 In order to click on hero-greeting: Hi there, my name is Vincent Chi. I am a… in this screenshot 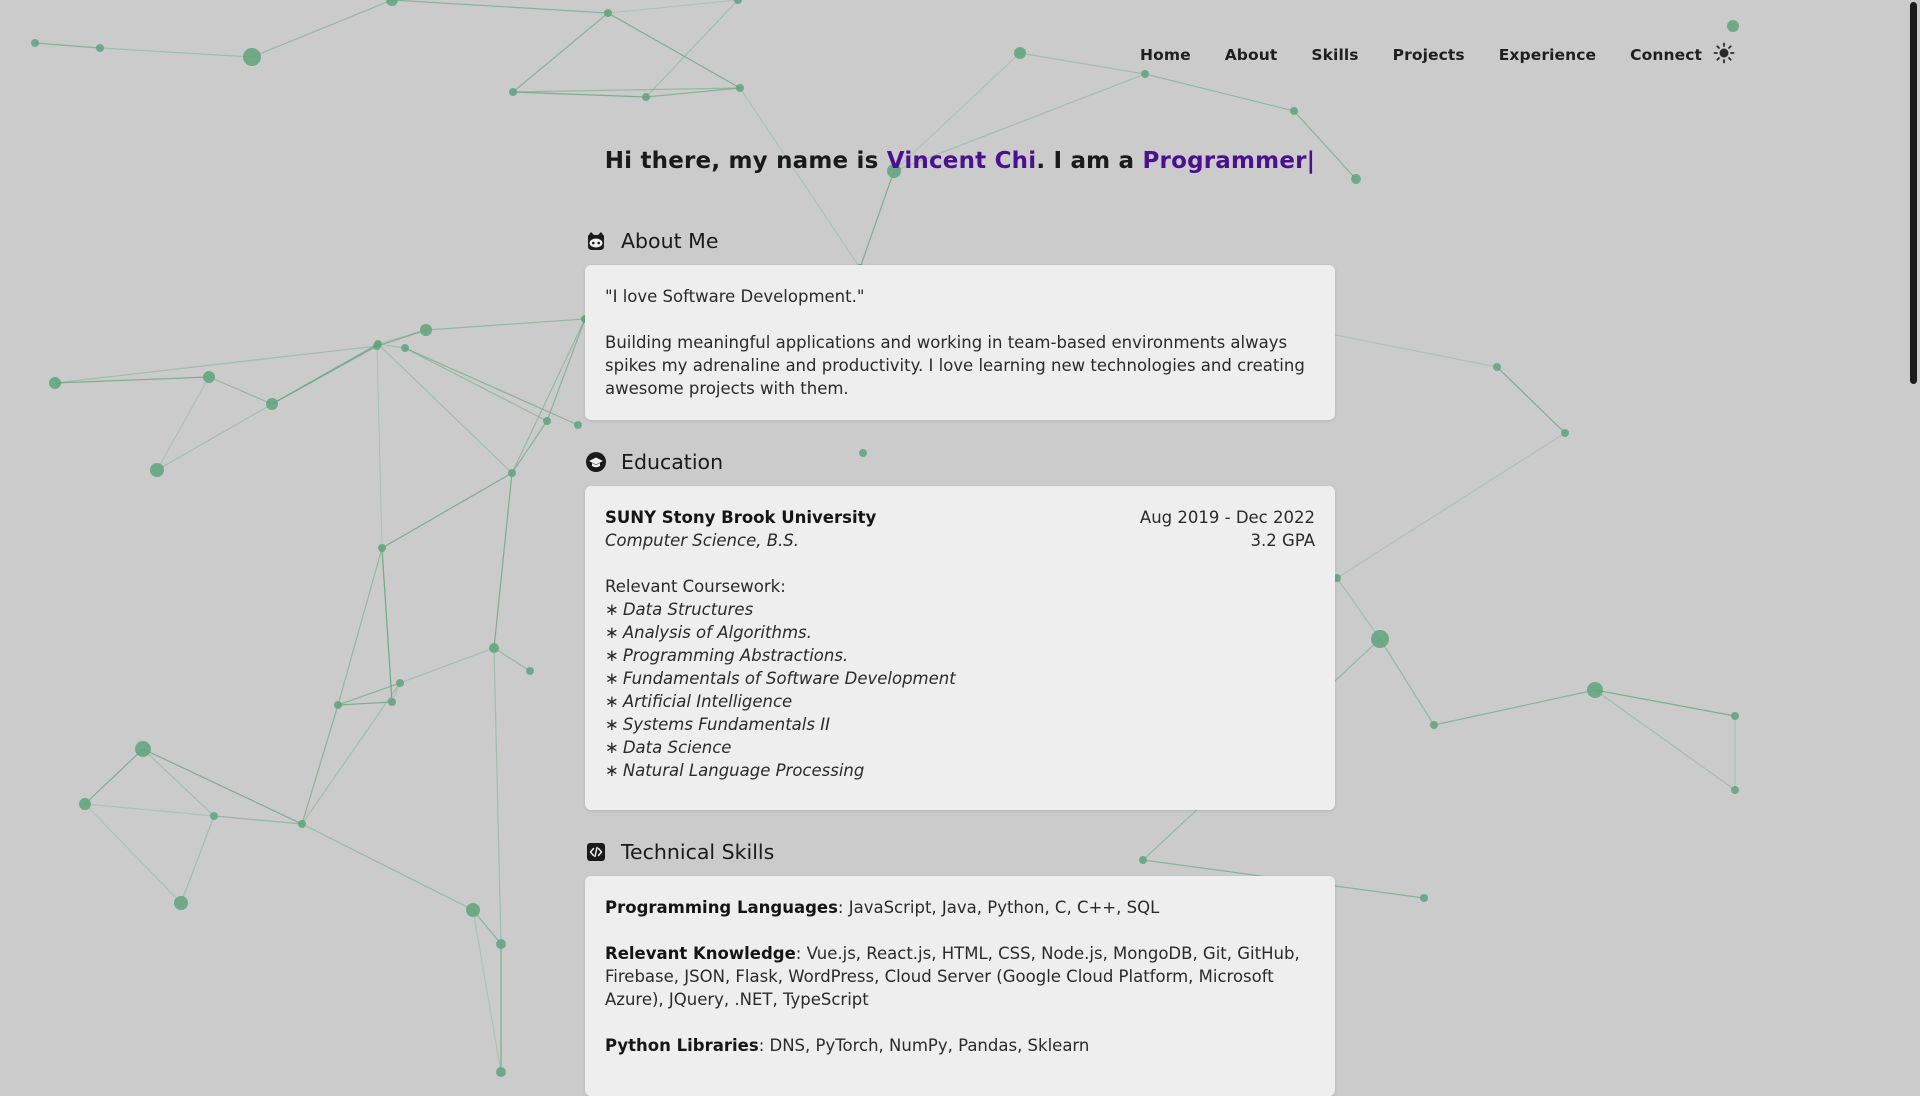, I will do `click(960, 161)`.